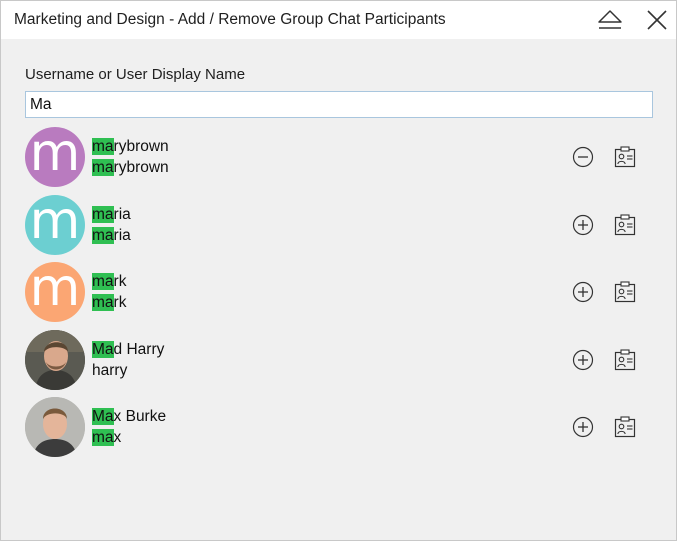  Describe the element at coordinates (129, 437) in the screenshot. I see `username: max` at that location.